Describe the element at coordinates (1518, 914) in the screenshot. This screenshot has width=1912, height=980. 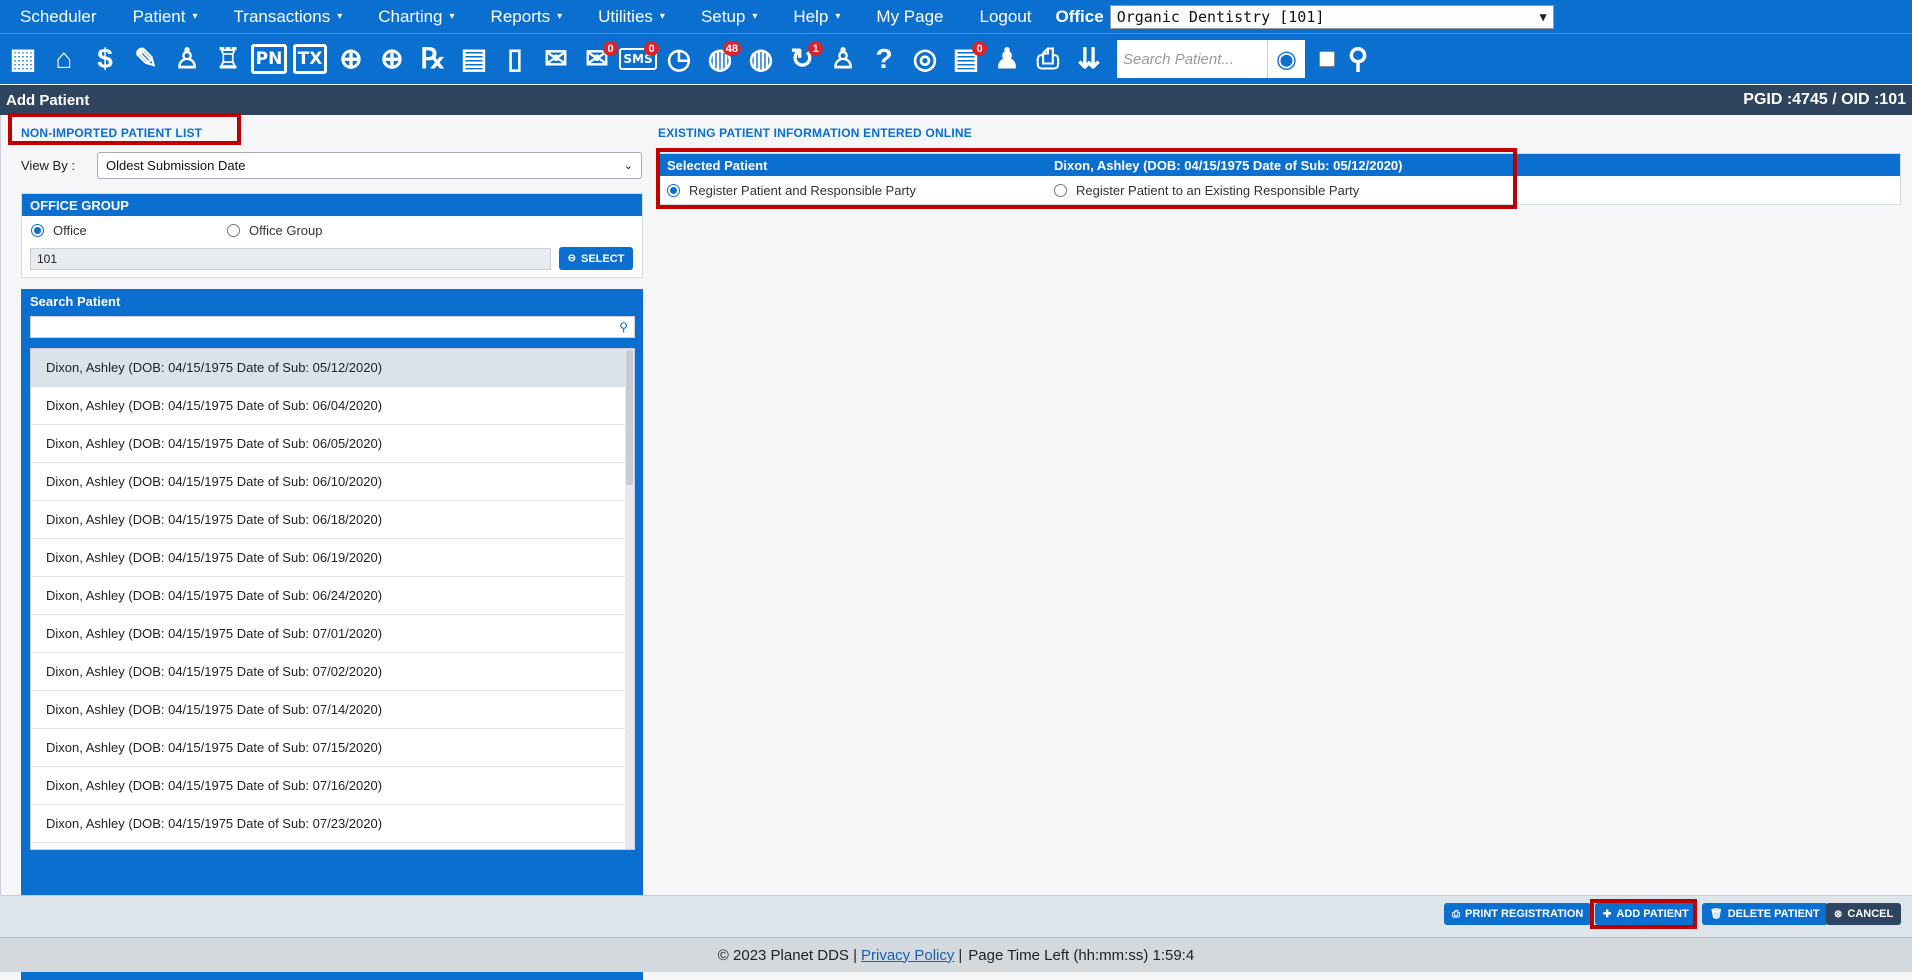
I see `print-registration-button: ⎙ PRINT REGISTRATION` at that location.